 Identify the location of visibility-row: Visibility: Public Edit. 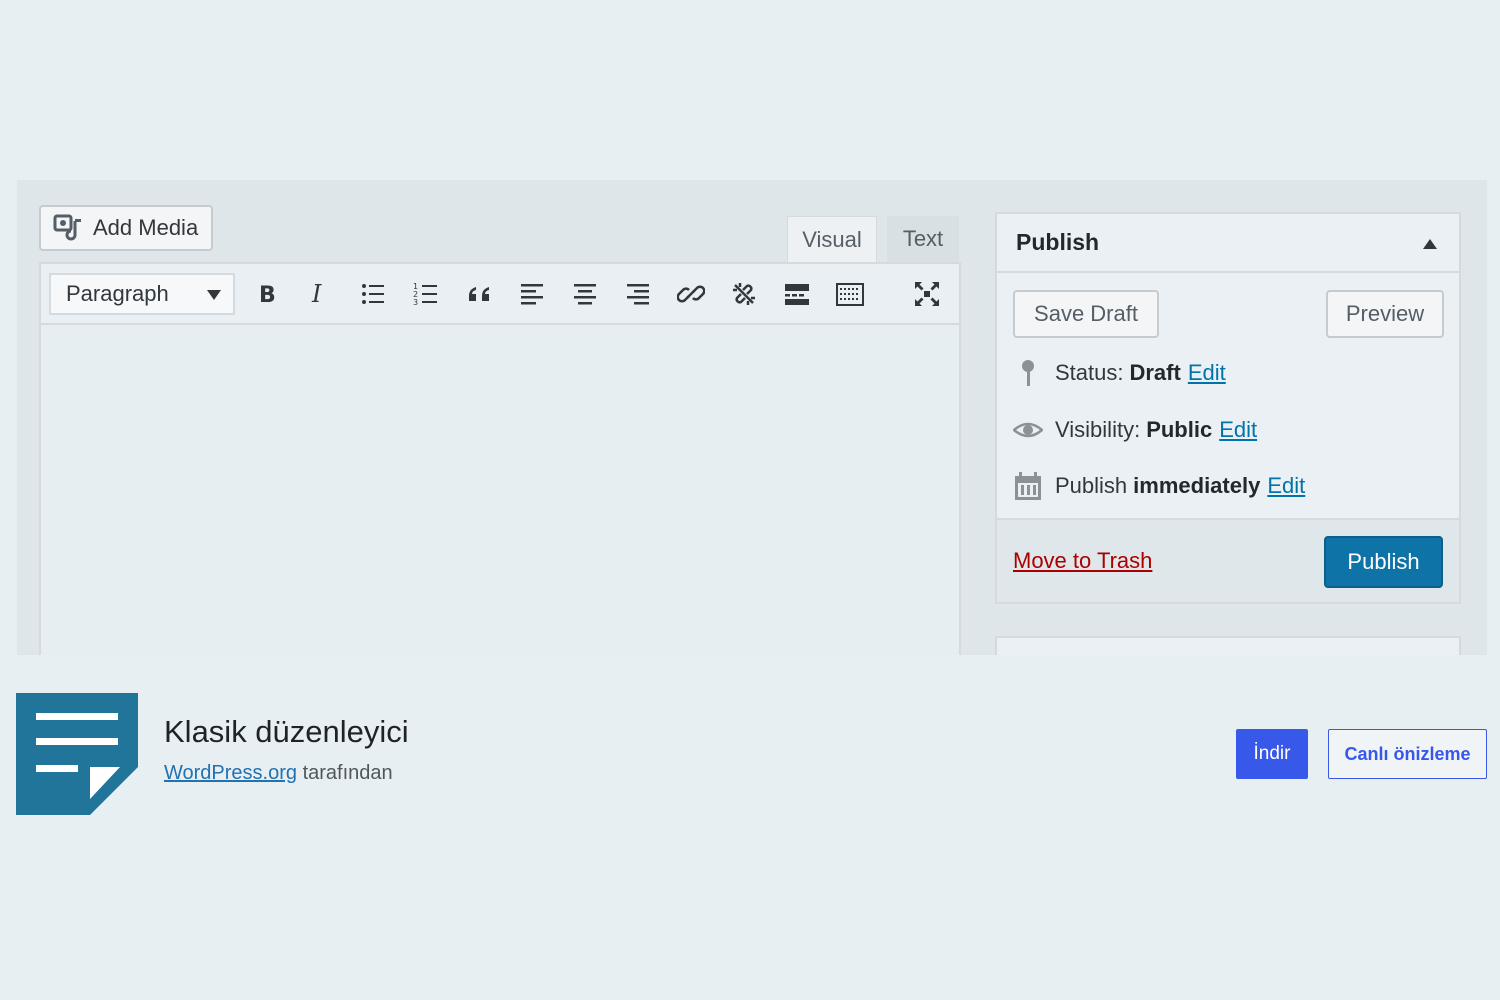
(1135, 430).